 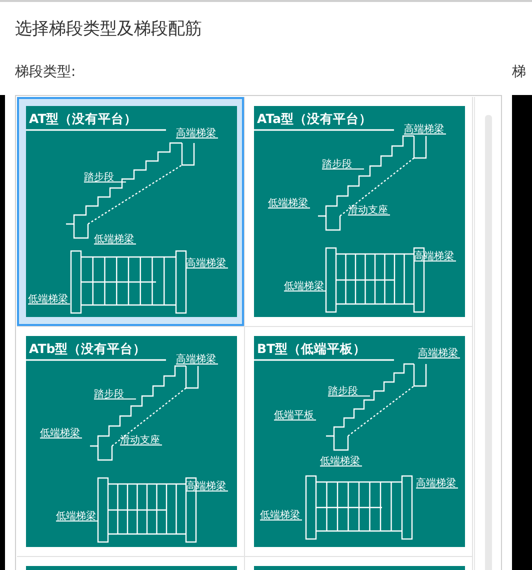 What do you see at coordinates (45, 71) in the screenshot?
I see `field-label: 梯段类型:` at bounding box center [45, 71].